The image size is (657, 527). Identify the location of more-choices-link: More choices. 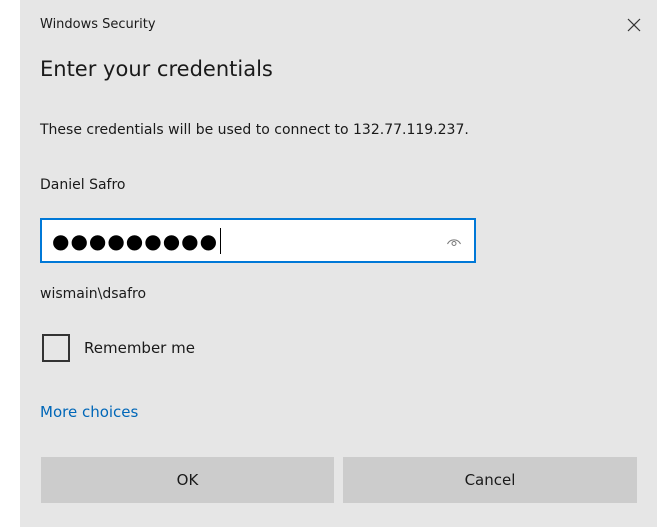
(89, 412).